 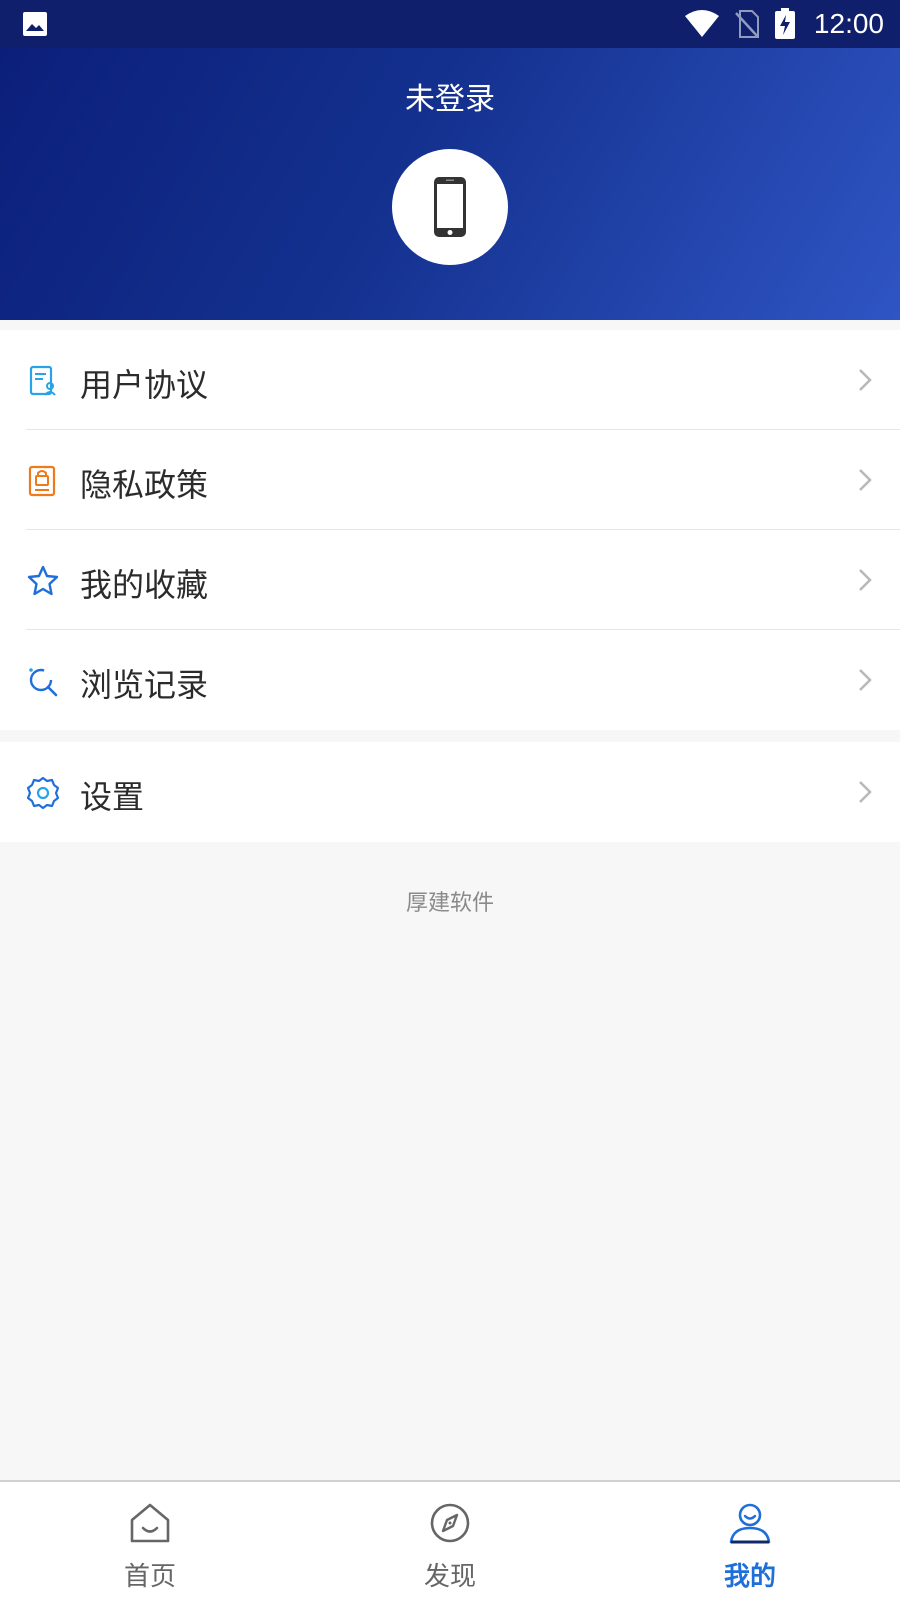 I want to click on menu-item-settings: 设置, so click(x=450, y=792).